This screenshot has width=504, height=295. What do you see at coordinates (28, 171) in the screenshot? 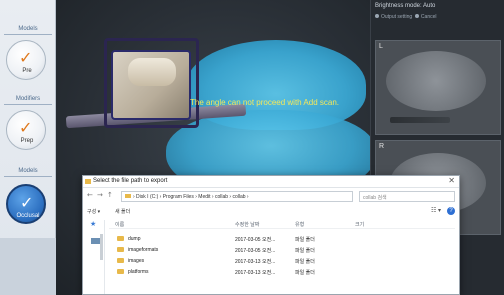
I see `sidebar-section-models-2: Models` at bounding box center [28, 171].